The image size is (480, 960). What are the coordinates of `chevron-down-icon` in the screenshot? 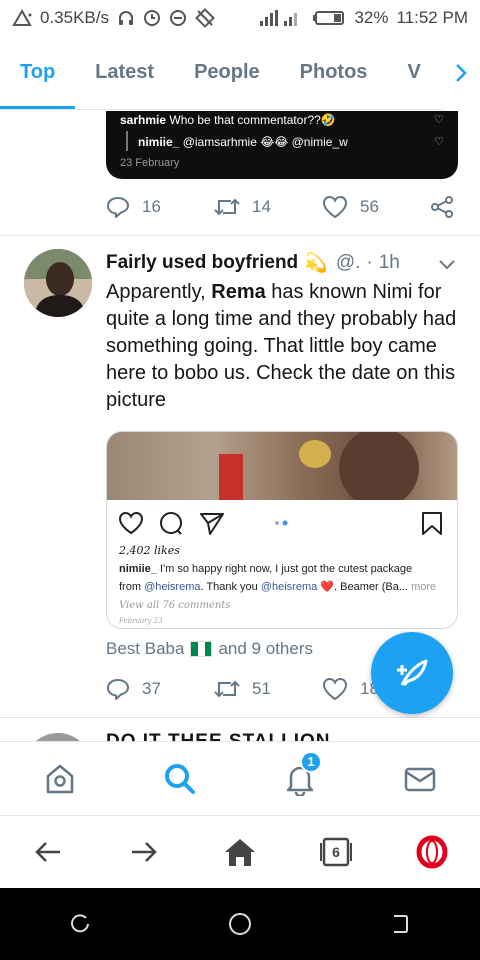 It's located at (447, 266).